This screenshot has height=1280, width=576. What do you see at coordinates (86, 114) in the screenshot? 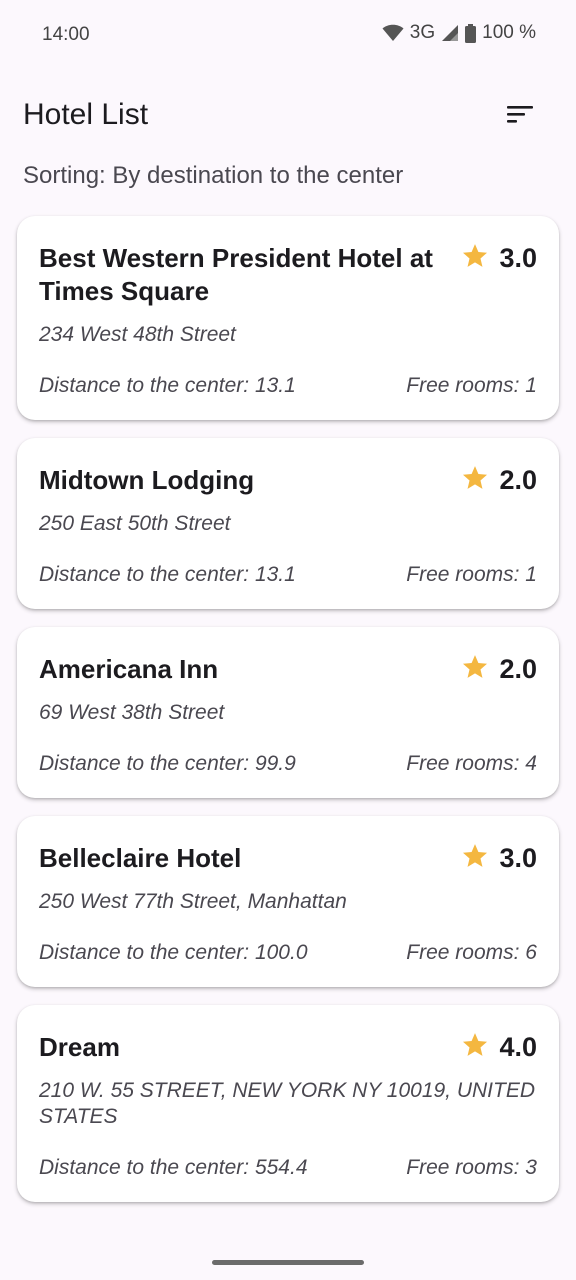
I see `page-title: Hotel List` at bounding box center [86, 114].